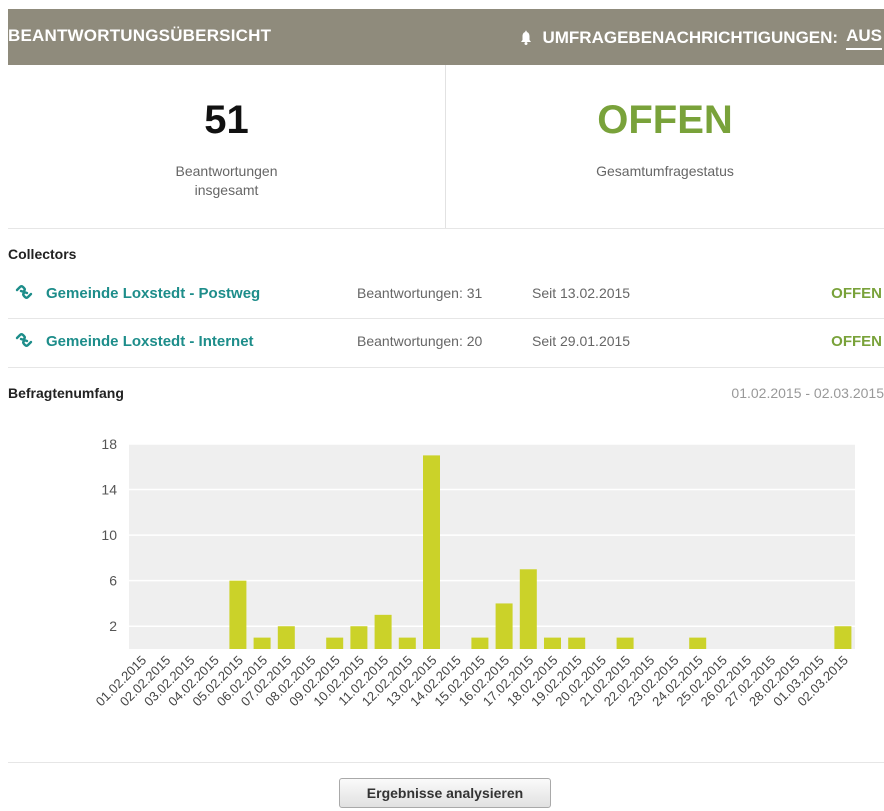 This screenshot has height=811, width=884. I want to click on survey-notifications: UMFRAGEBENACHRICHTIGUNGEN: AUS, so click(700, 38).